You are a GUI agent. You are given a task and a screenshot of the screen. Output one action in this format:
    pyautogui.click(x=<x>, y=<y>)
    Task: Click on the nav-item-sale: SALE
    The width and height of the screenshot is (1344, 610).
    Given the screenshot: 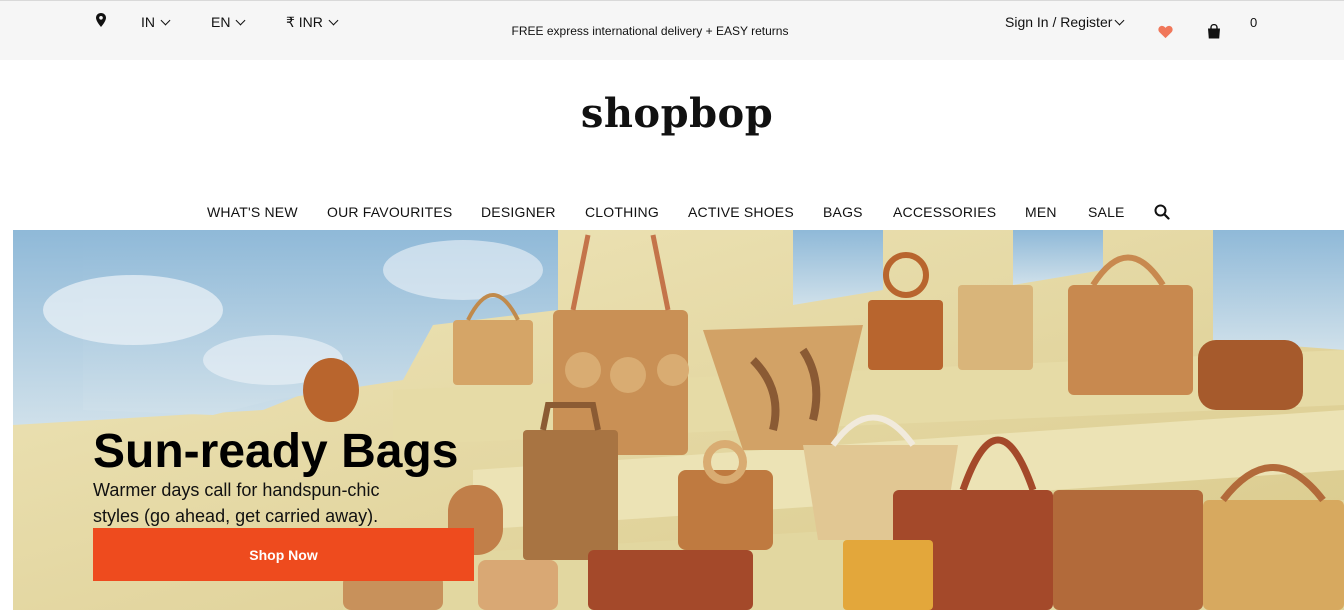 What is the action you would take?
    pyautogui.click(x=1106, y=212)
    